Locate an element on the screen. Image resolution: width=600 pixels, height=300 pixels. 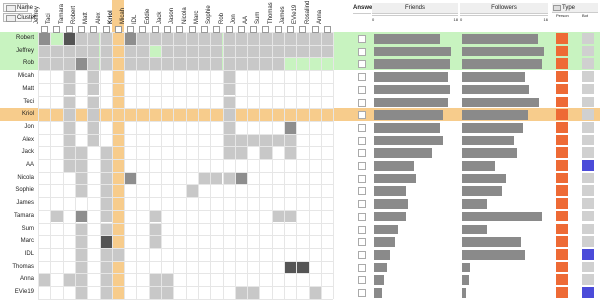
row-label: Jon is located at coordinates (17, 127).